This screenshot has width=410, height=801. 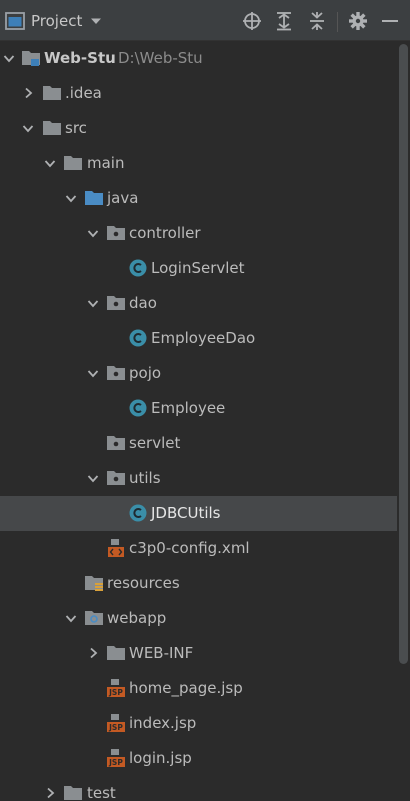 What do you see at coordinates (205, 20) in the screenshot?
I see `project-toolbar: Project` at bounding box center [205, 20].